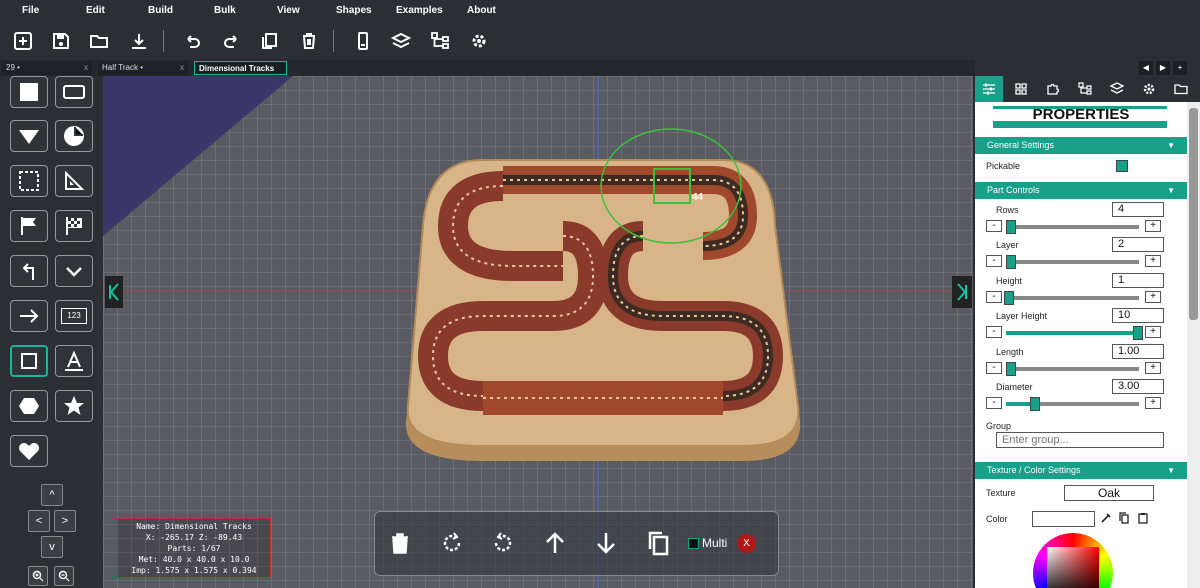 Image resolution: width=1200 pixels, height=588 pixels. I want to click on diameter-input: 3.00, so click(1138, 386).